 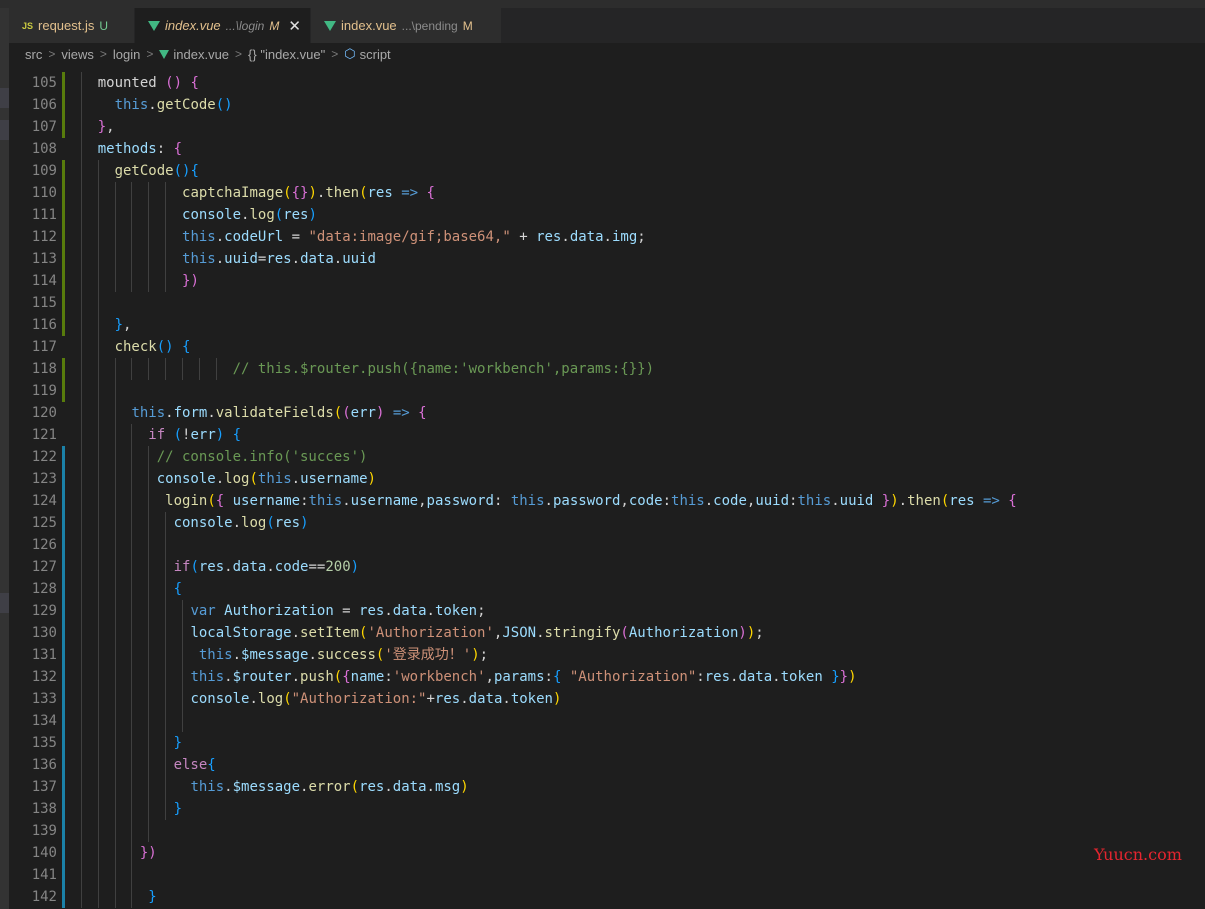 What do you see at coordinates (44, 589) in the screenshot?
I see `line-number: 128` at bounding box center [44, 589].